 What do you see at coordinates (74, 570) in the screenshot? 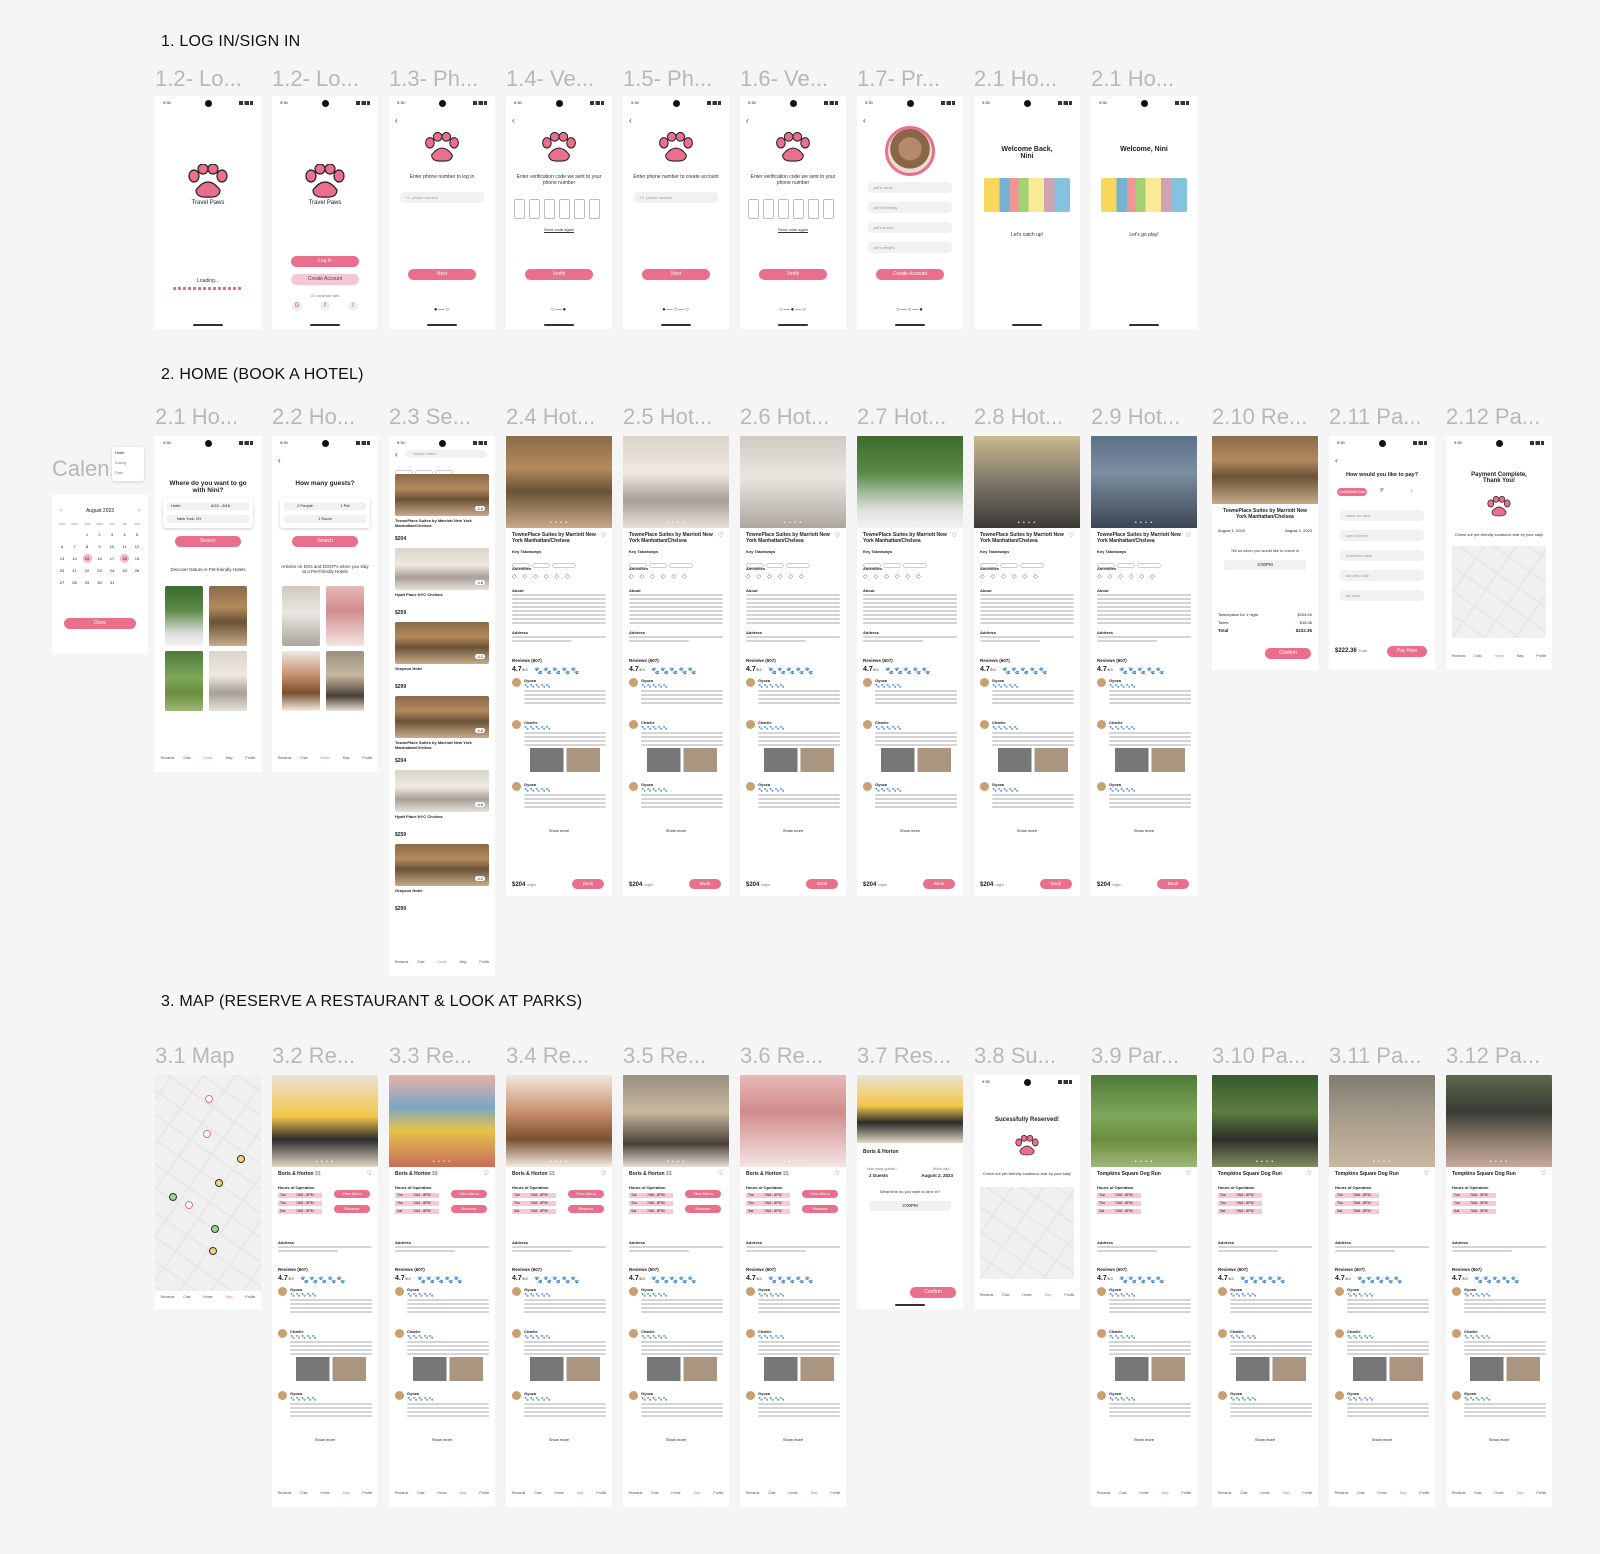
I see `calendar-day: 21` at bounding box center [74, 570].